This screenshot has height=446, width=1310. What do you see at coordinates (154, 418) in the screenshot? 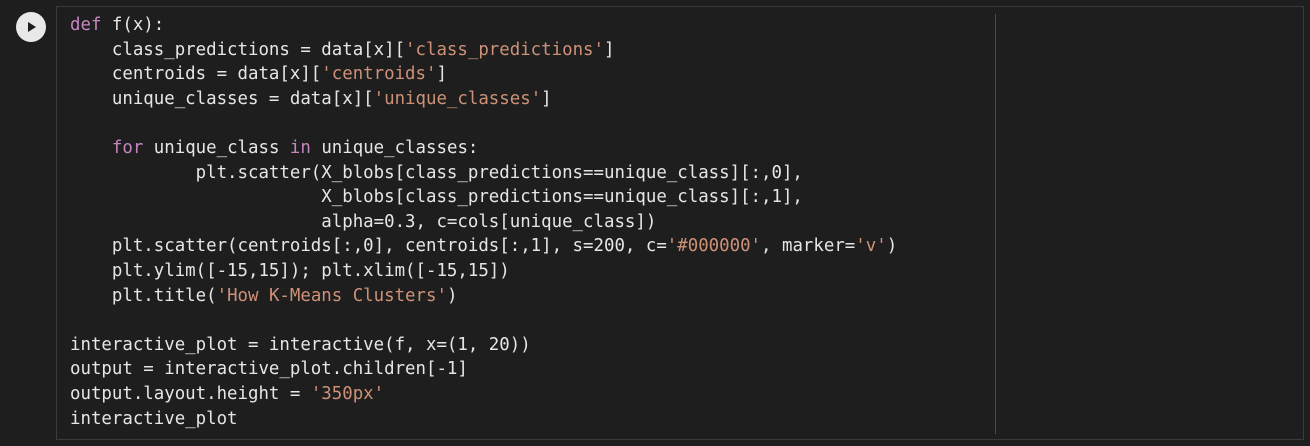
I see `code-token: interactive_plot` at bounding box center [154, 418].